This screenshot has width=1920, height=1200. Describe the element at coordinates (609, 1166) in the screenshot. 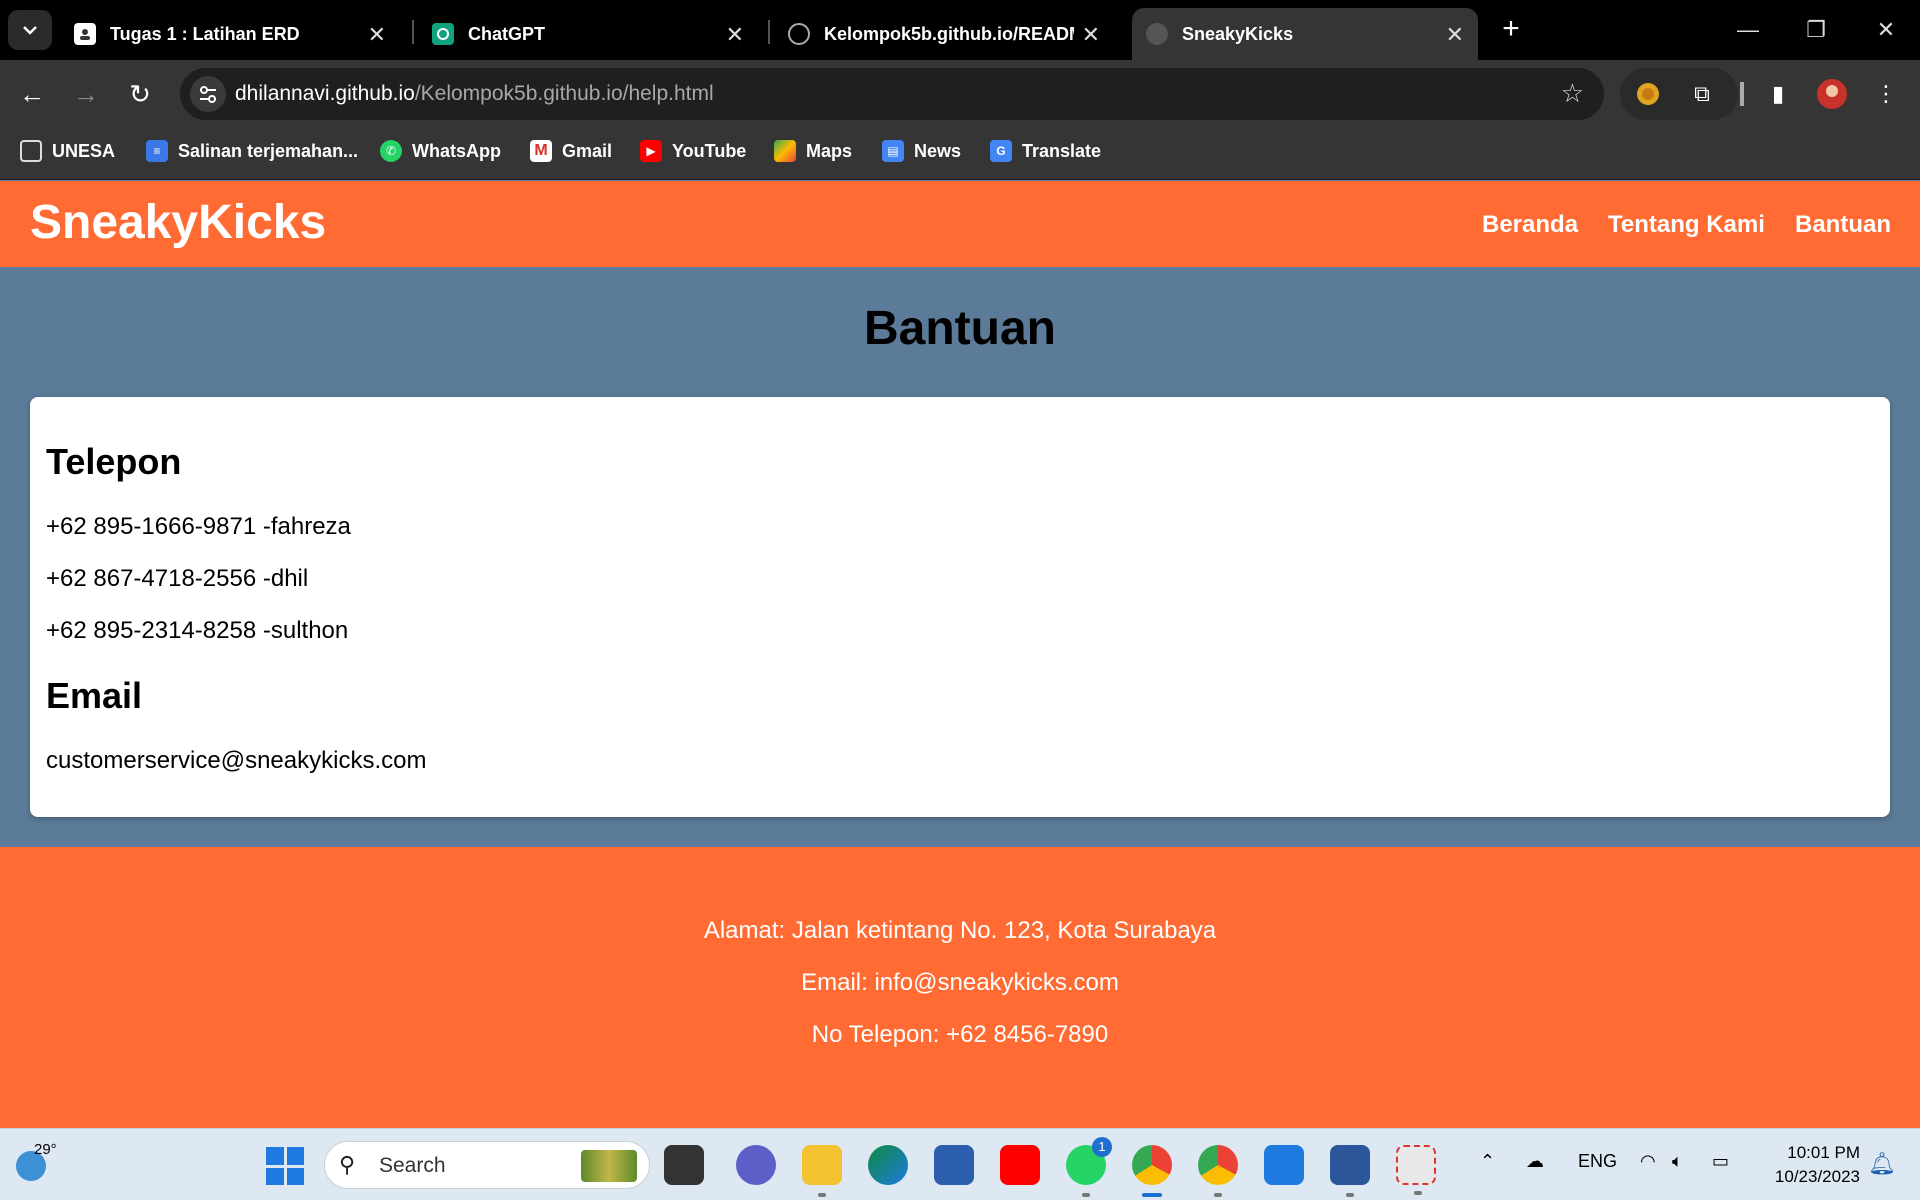

I see `search-highlight-image` at that location.